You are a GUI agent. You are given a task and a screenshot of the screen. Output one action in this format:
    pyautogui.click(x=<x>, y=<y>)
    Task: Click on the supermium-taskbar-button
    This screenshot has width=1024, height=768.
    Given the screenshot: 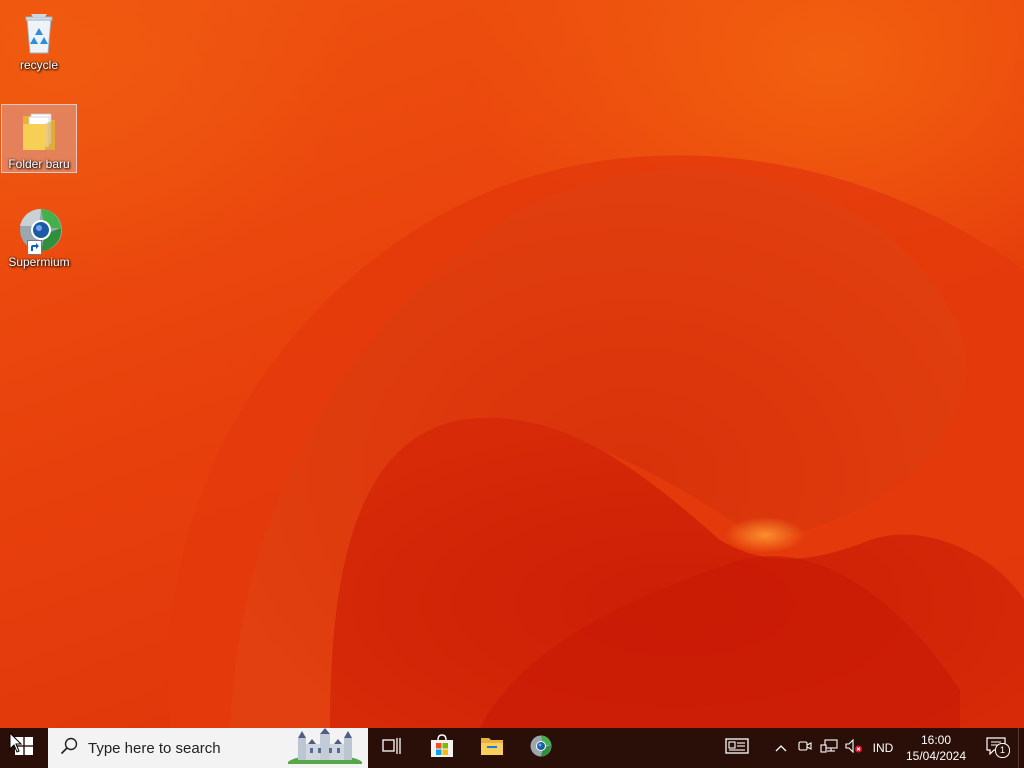 What is the action you would take?
    pyautogui.click(x=541, y=748)
    